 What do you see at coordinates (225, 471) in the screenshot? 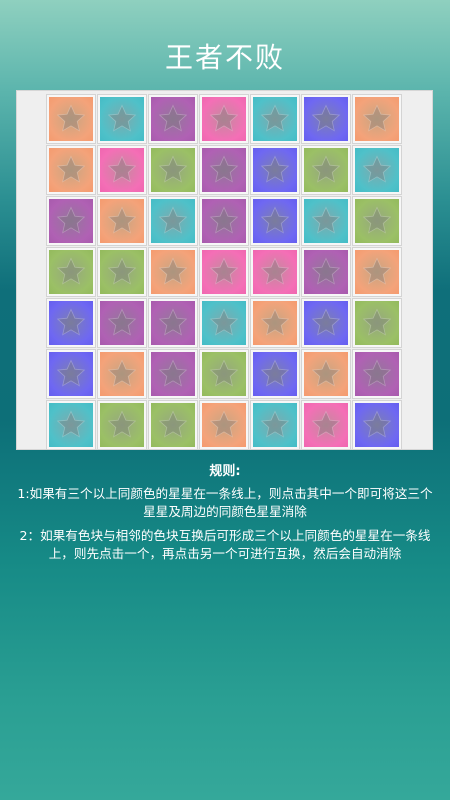
I see `rules-heading: 规则:` at bounding box center [225, 471].